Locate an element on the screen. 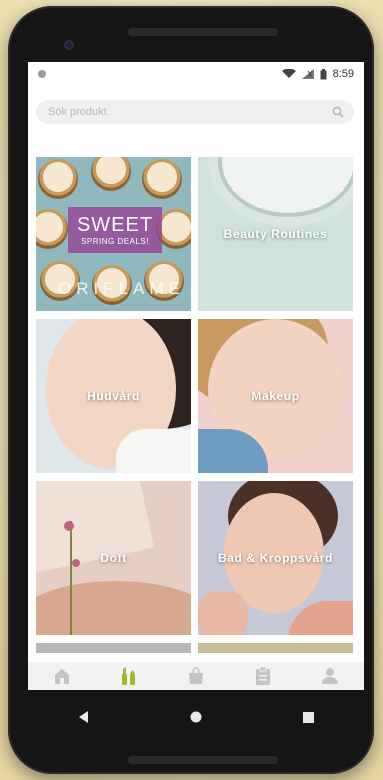 The image size is (383, 780). shirt-image is located at coordinates (153, 451).